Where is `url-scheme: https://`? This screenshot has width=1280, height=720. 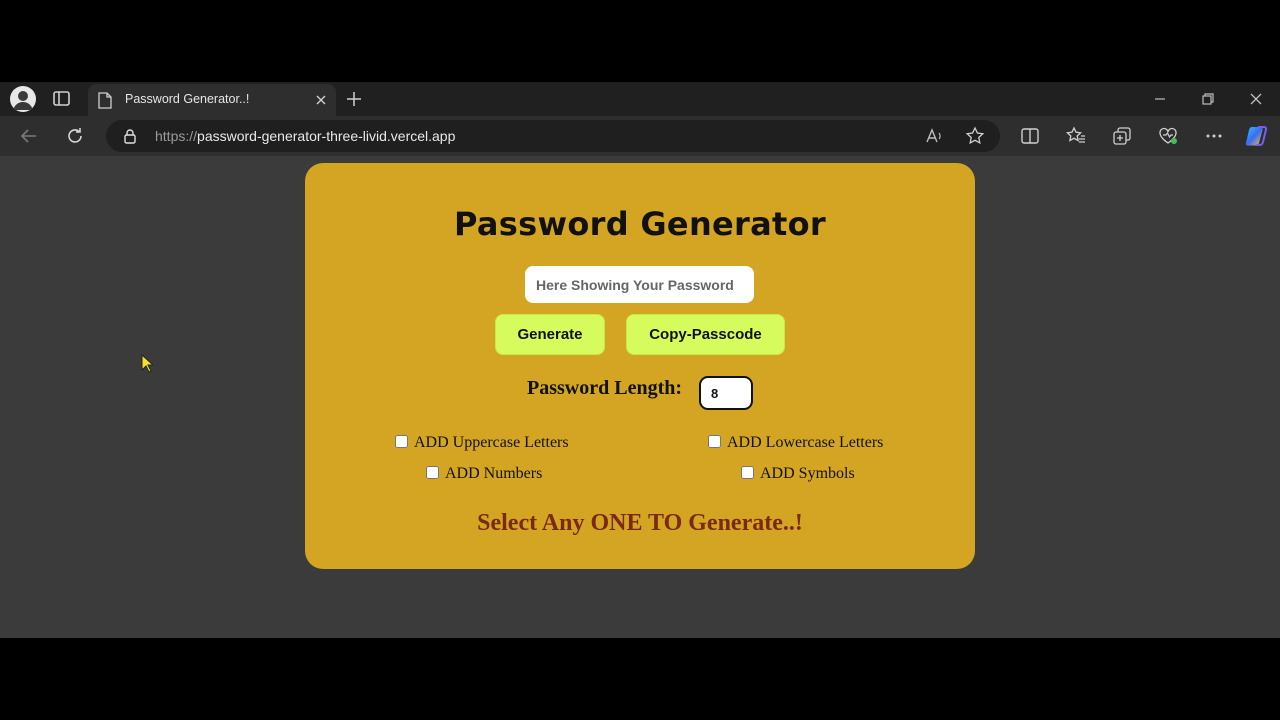 url-scheme: https:// is located at coordinates (176, 136).